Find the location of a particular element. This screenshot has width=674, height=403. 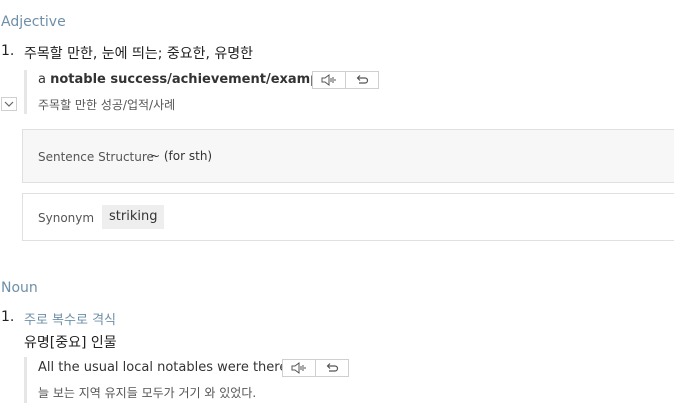

example-translation: 늘 보는 지역 유지들 모두가 거기 와 있었다. is located at coordinates (147, 393).